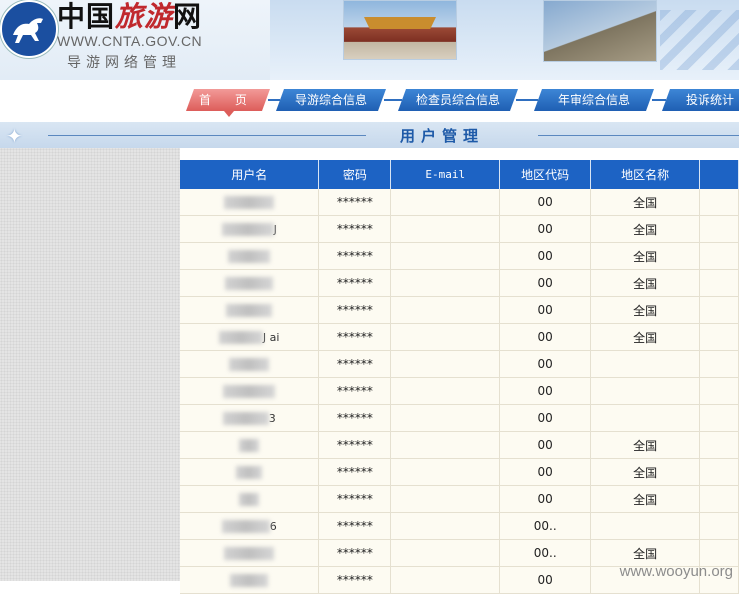  I want to click on active-tab-pointer, so click(229, 114).